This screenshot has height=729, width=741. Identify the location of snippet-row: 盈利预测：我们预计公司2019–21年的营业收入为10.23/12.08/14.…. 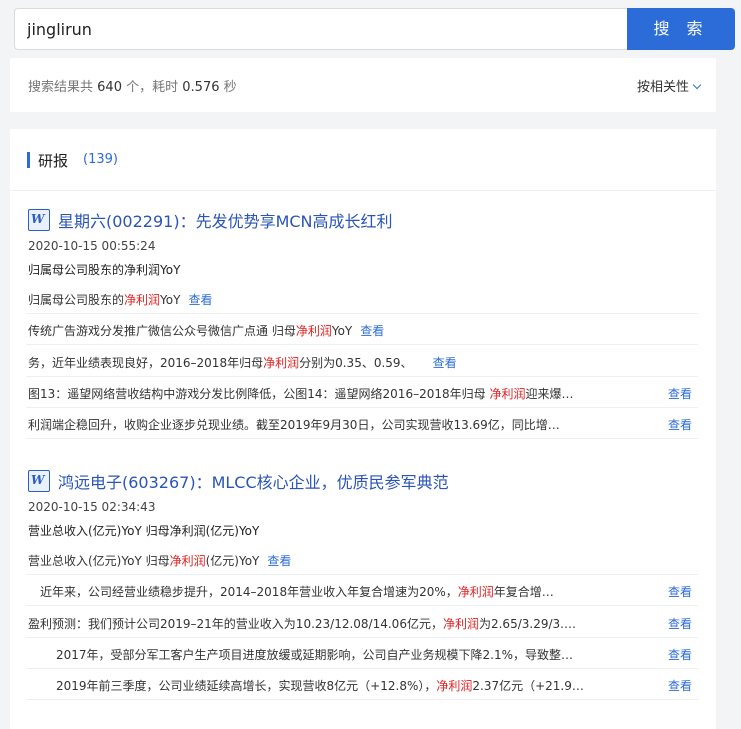
(362, 622).